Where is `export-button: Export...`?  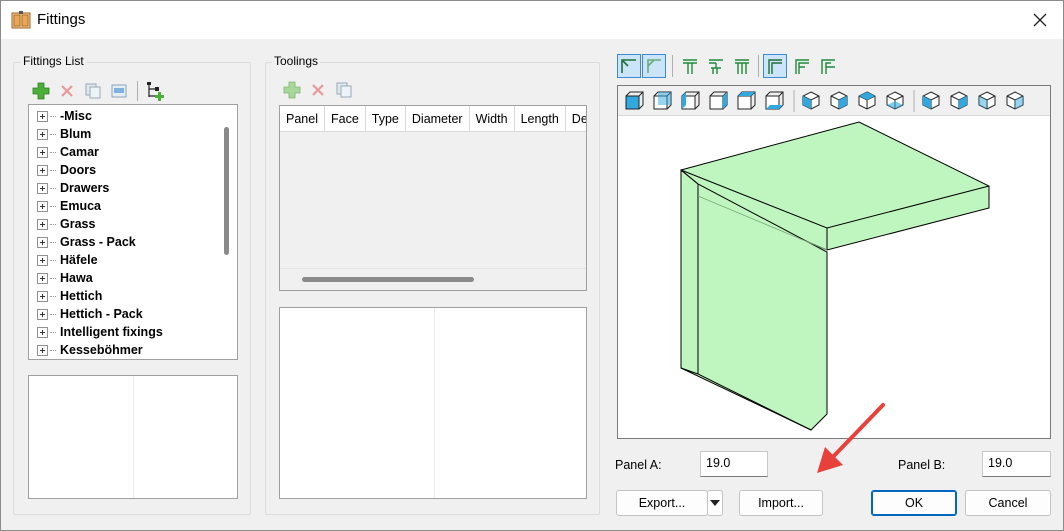 export-button: Export... is located at coordinates (662, 503).